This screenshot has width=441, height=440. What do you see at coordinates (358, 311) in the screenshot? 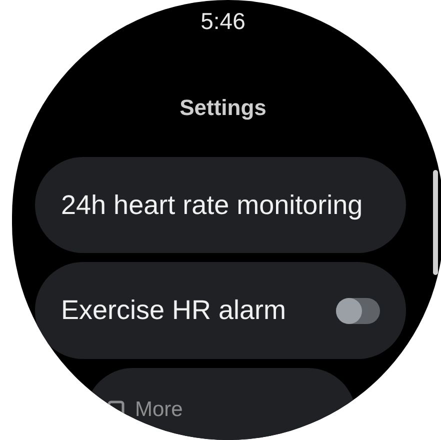
I see `toggle-switch` at bounding box center [358, 311].